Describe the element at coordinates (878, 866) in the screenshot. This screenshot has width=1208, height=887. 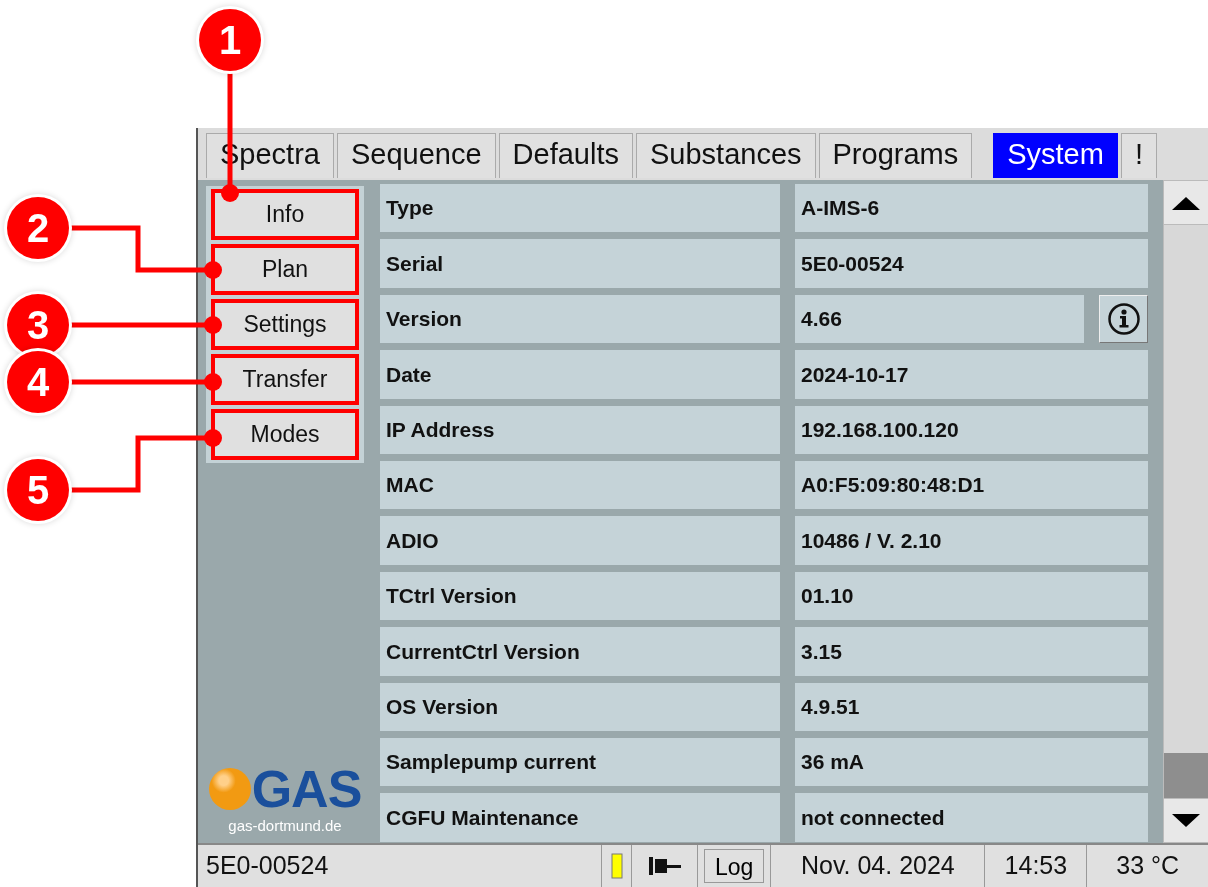
I see `date-text: Nov. 04. 2024` at that location.